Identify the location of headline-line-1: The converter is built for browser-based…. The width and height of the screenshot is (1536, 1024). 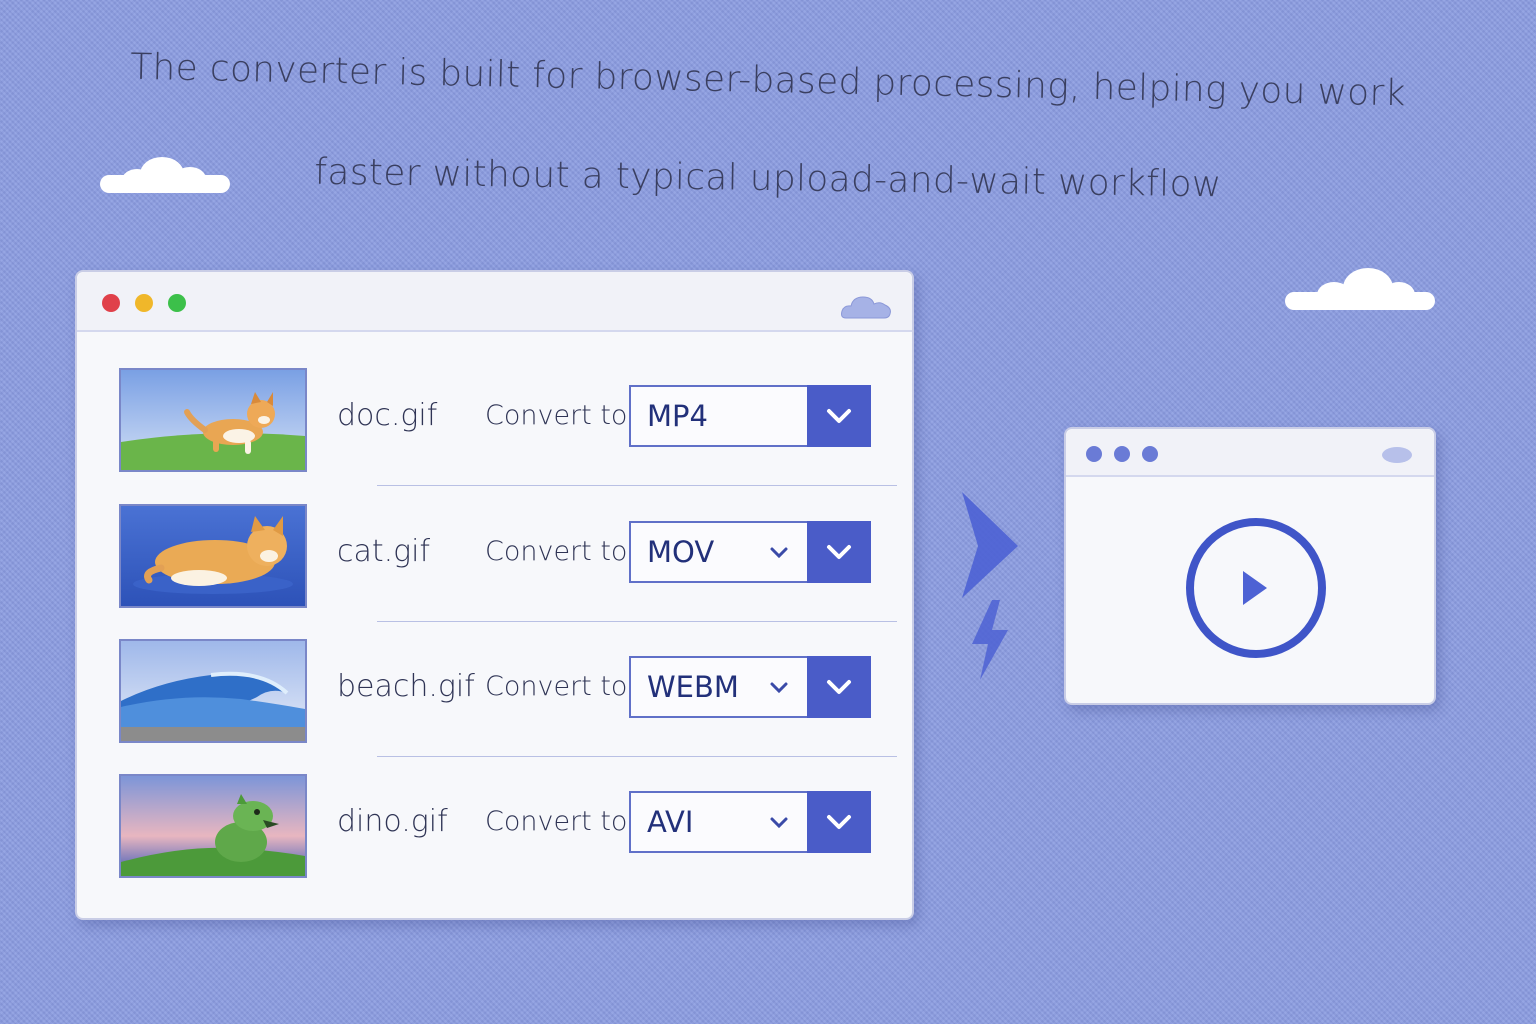
(768, 80).